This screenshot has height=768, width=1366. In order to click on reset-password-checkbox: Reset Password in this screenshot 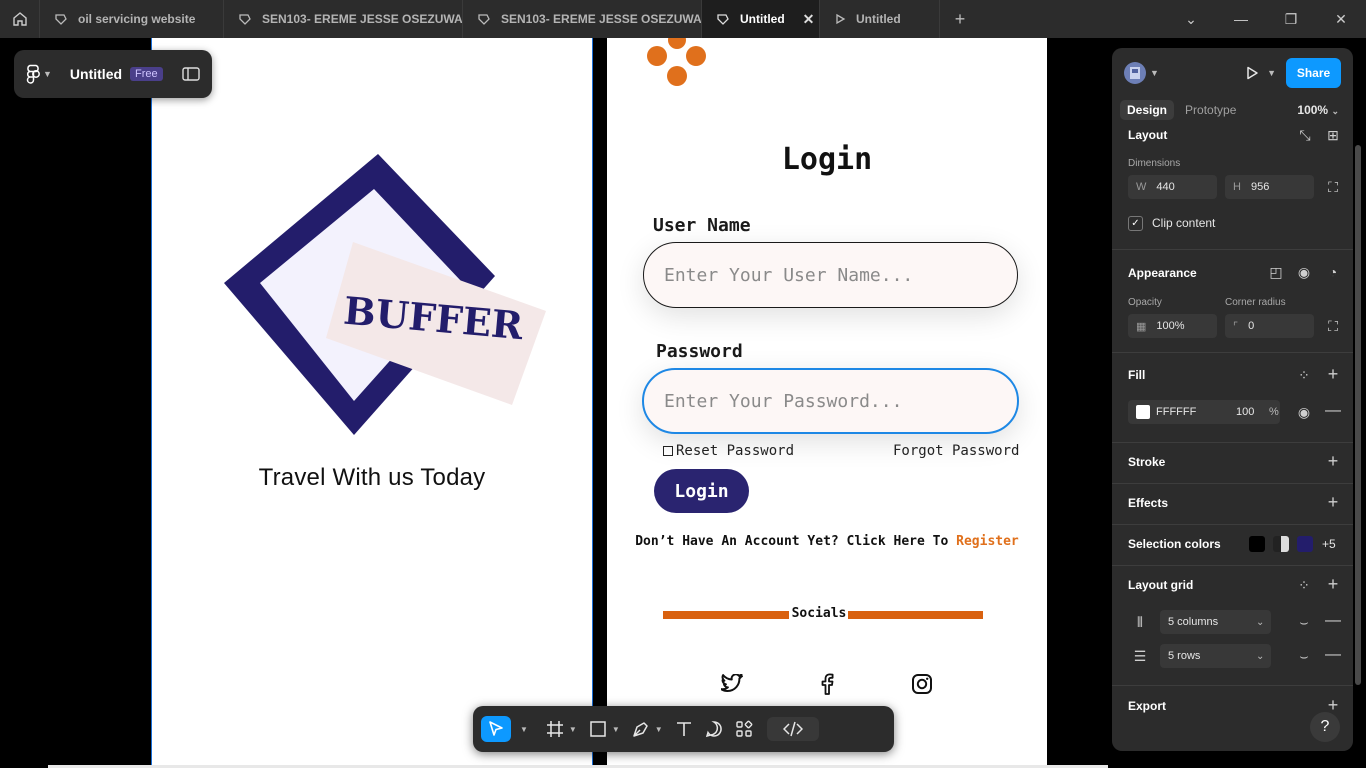, I will do `click(728, 451)`.